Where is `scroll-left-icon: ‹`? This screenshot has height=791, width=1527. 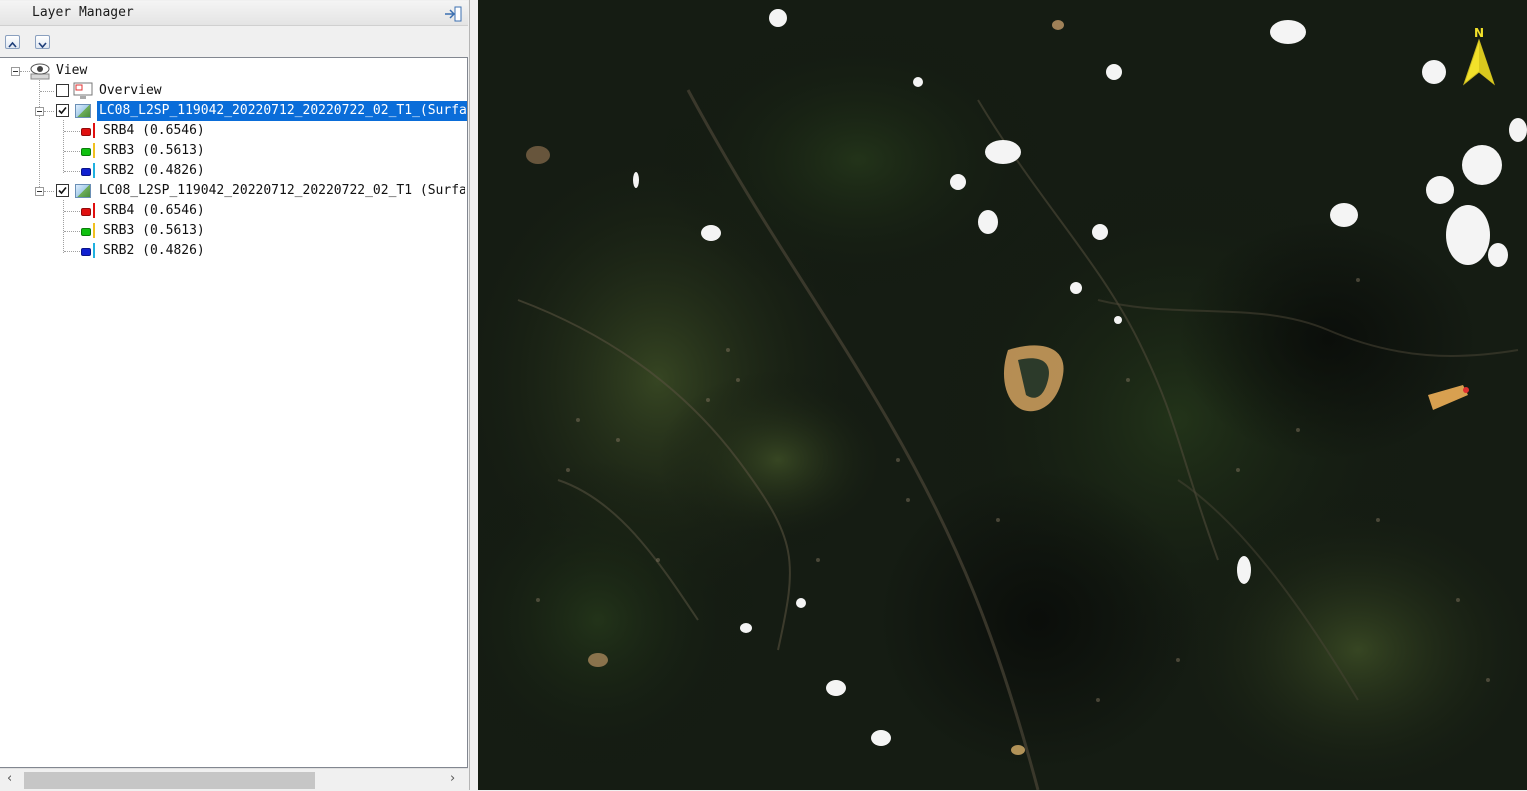 scroll-left-icon: ‹ is located at coordinates (9, 778).